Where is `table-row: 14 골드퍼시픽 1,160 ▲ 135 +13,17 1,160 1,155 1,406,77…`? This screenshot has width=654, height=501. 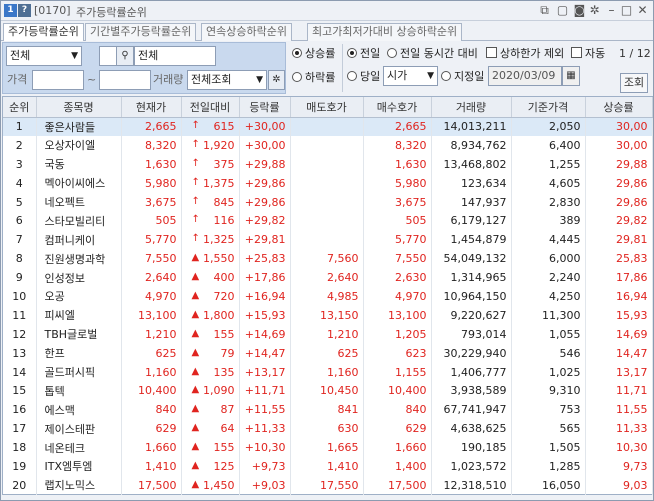
table-row: 14 골드퍼시픽 1,160 ▲ 135 +13,17 1,160 1,155 1,406,77… is located at coordinates (328, 372).